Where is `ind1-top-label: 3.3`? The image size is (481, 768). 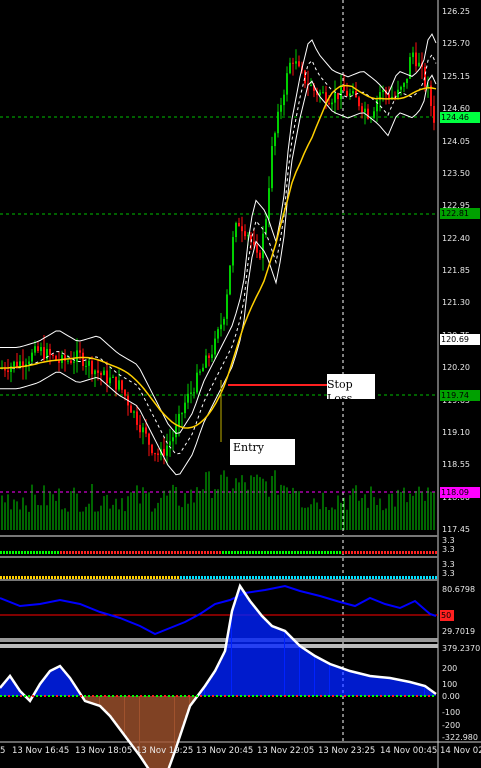
ind1-top-label: 3.3 is located at coordinates (448, 540).